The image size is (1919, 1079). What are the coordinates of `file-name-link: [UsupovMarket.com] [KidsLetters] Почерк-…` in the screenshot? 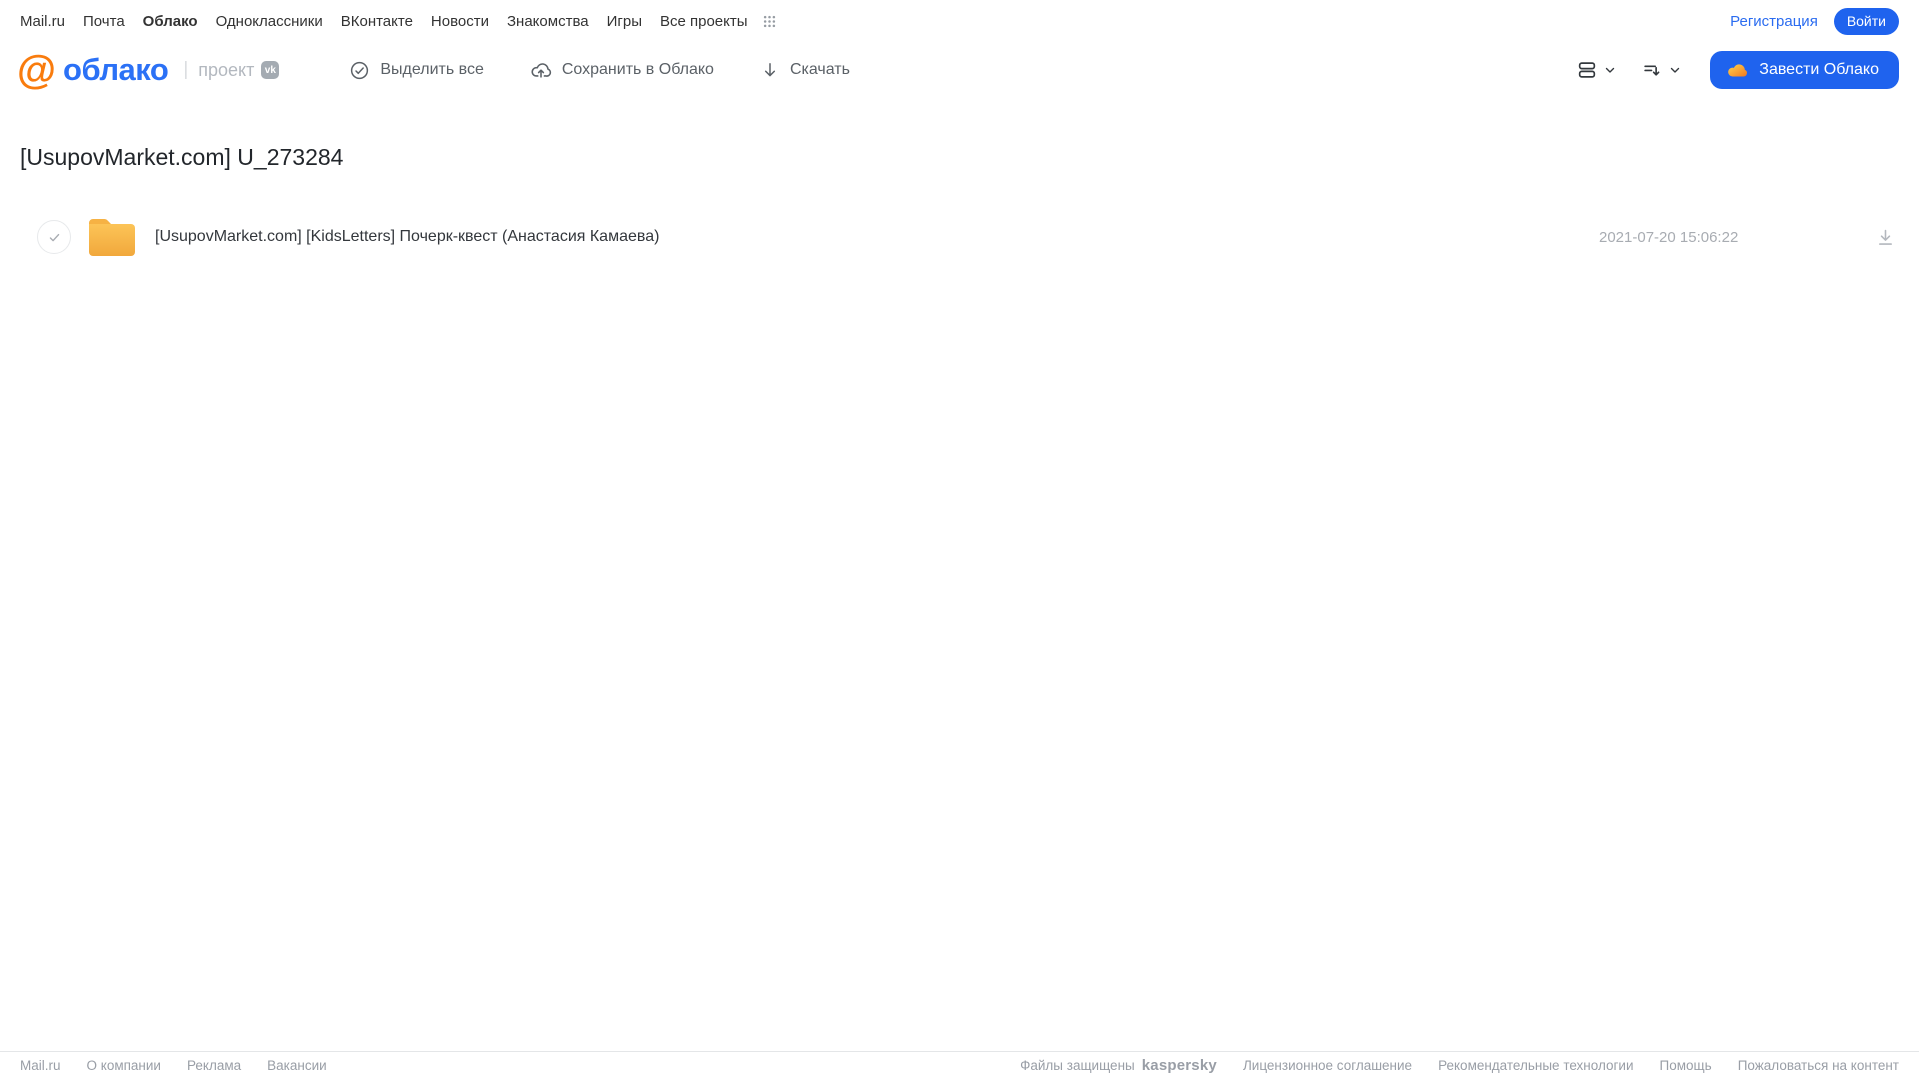 It's located at (877, 237).